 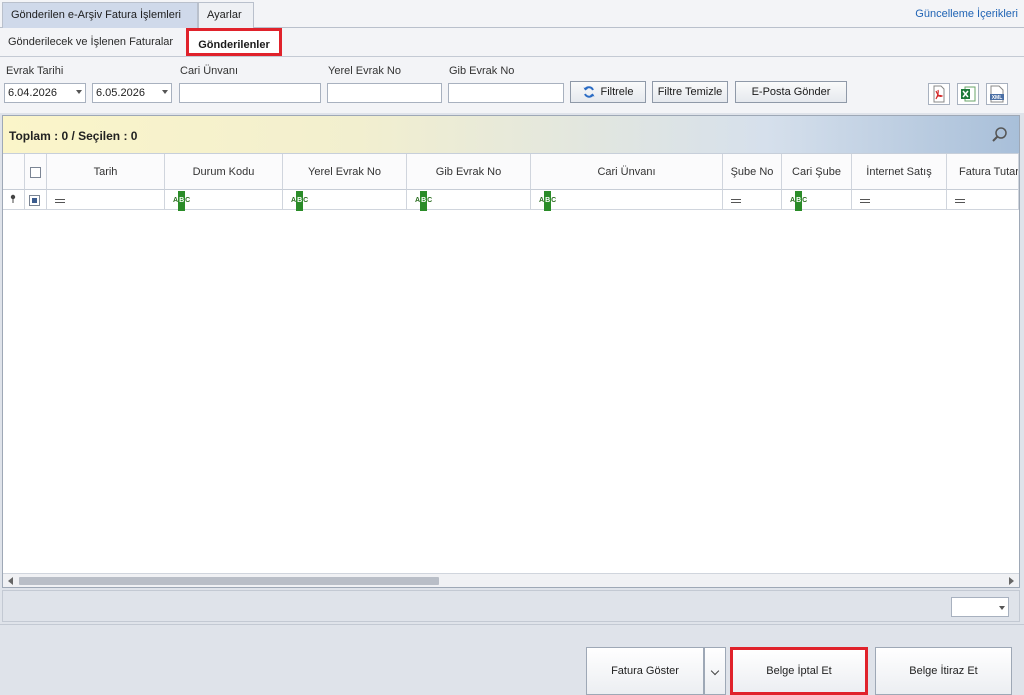 What do you see at coordinates (968, 94) in the screenshot?
I see `excel-icon` at bounding box center [968, 94].